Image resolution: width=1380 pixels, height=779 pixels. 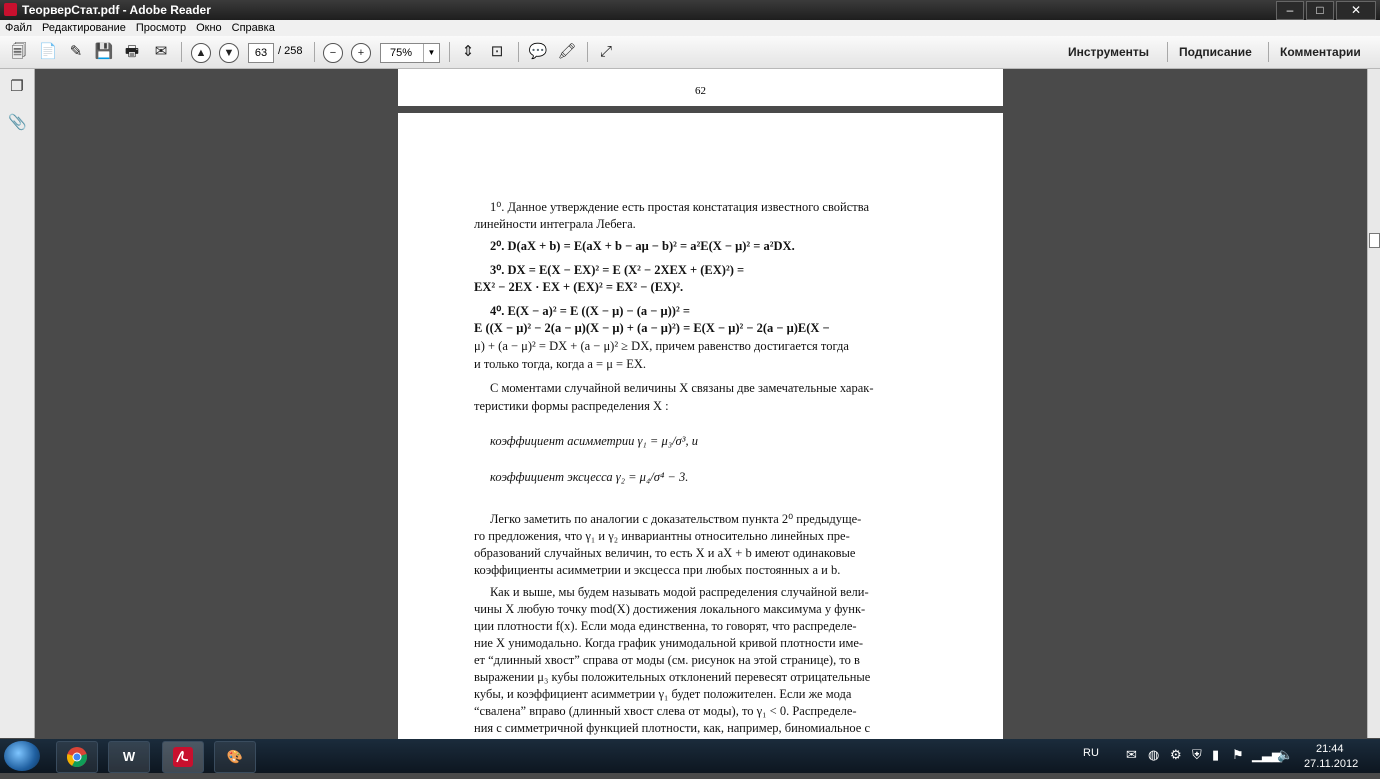 What do you see at coordinates (17, 123) in the screenshot?
I see `attachments-icon: 📎` at bounding box center [17, 123].